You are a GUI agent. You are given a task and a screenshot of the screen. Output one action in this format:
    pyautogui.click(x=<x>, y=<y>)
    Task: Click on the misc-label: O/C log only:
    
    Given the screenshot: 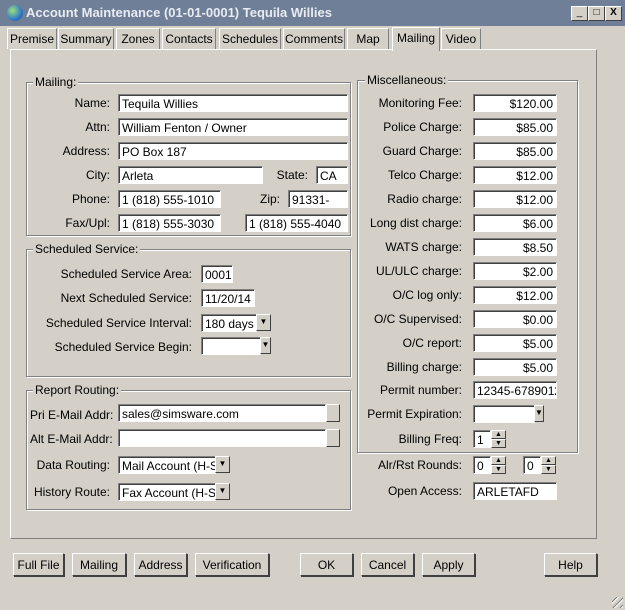 What is the action you would take?
    pyautogui.click(x=427, y=295)
    